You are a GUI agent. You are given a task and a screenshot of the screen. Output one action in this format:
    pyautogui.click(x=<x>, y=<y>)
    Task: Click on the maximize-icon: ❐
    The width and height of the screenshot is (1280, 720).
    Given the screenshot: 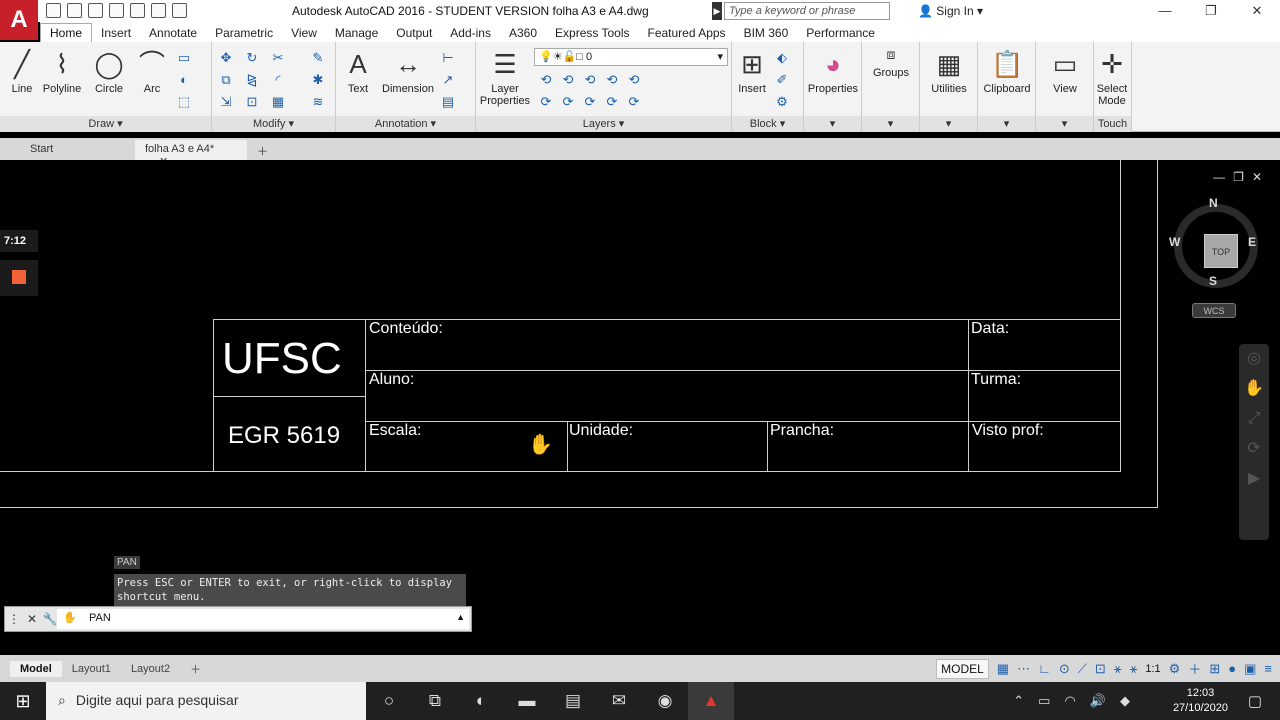 What is the action you would take?
    pyautogui.click(x=1211, y=11)
    